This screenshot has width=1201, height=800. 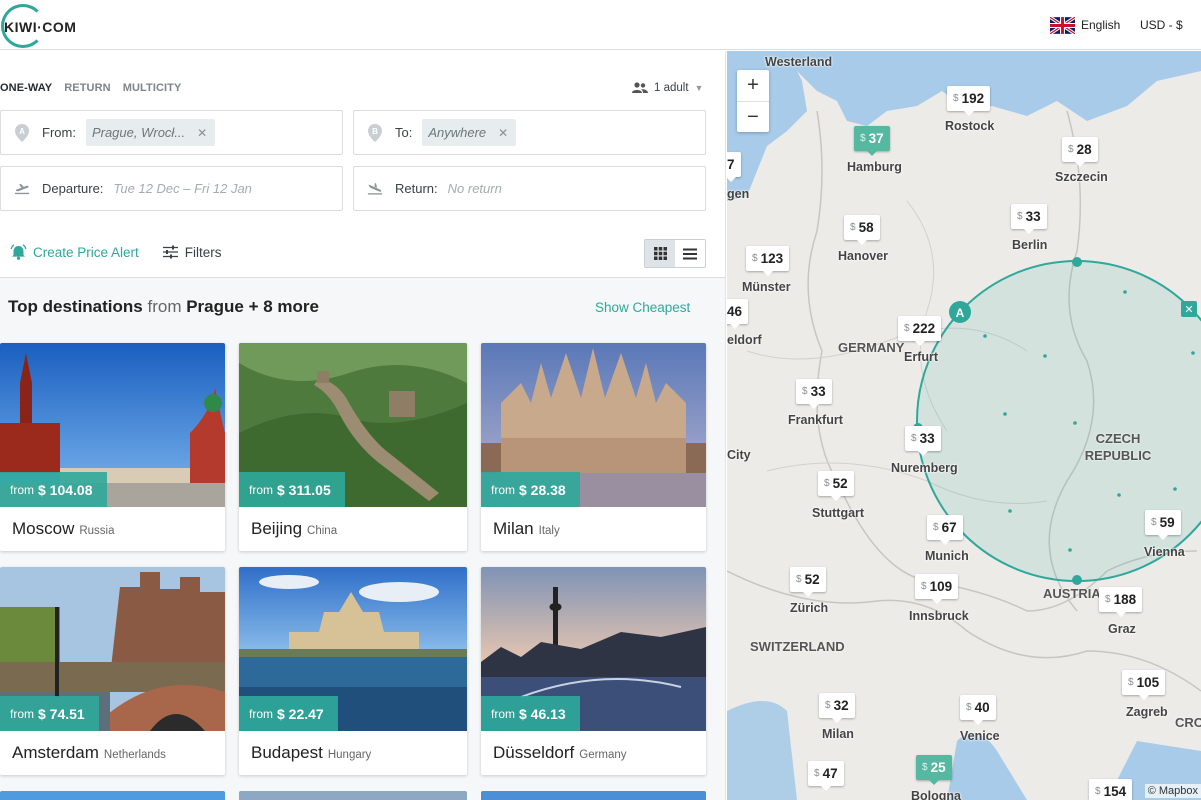 I want to click on show-cheapest-button: Show Cheapest, so click(x=642, y=307).